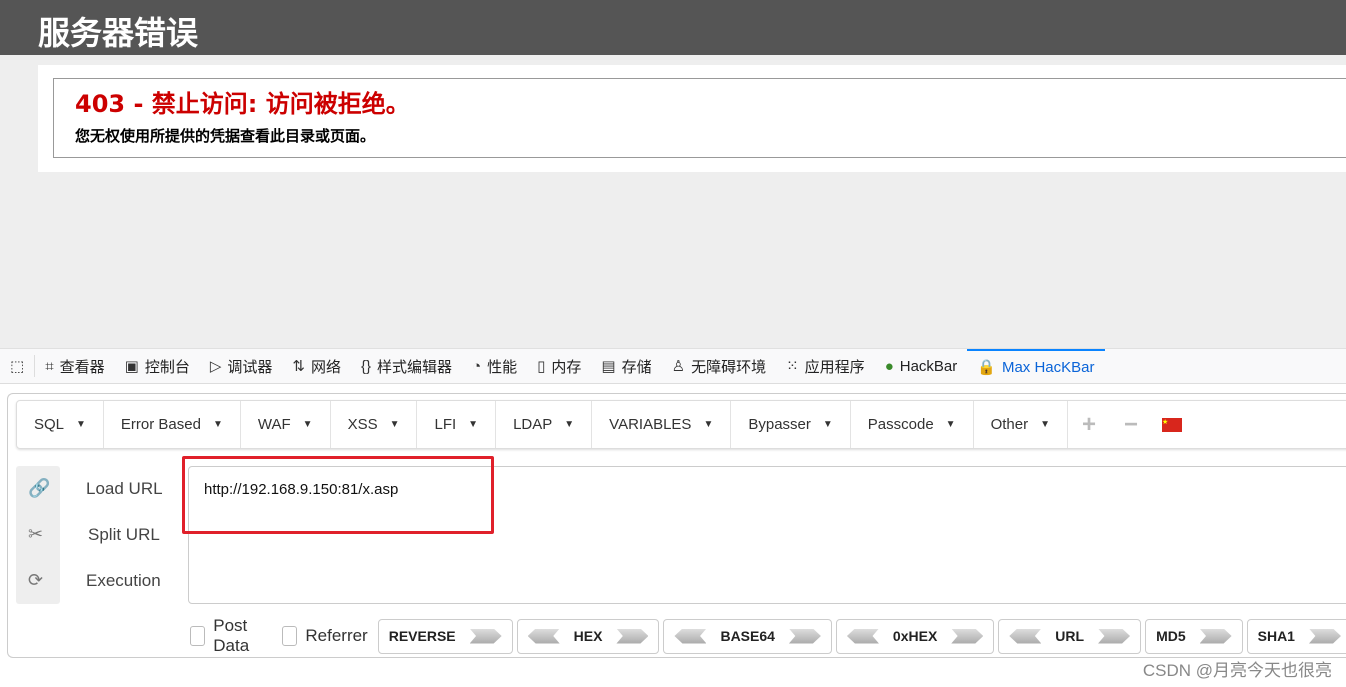 Image resolution: width=1346 pixels, height=687 pixels. I want to click on tab-label: 控制台, so click(167, 367).